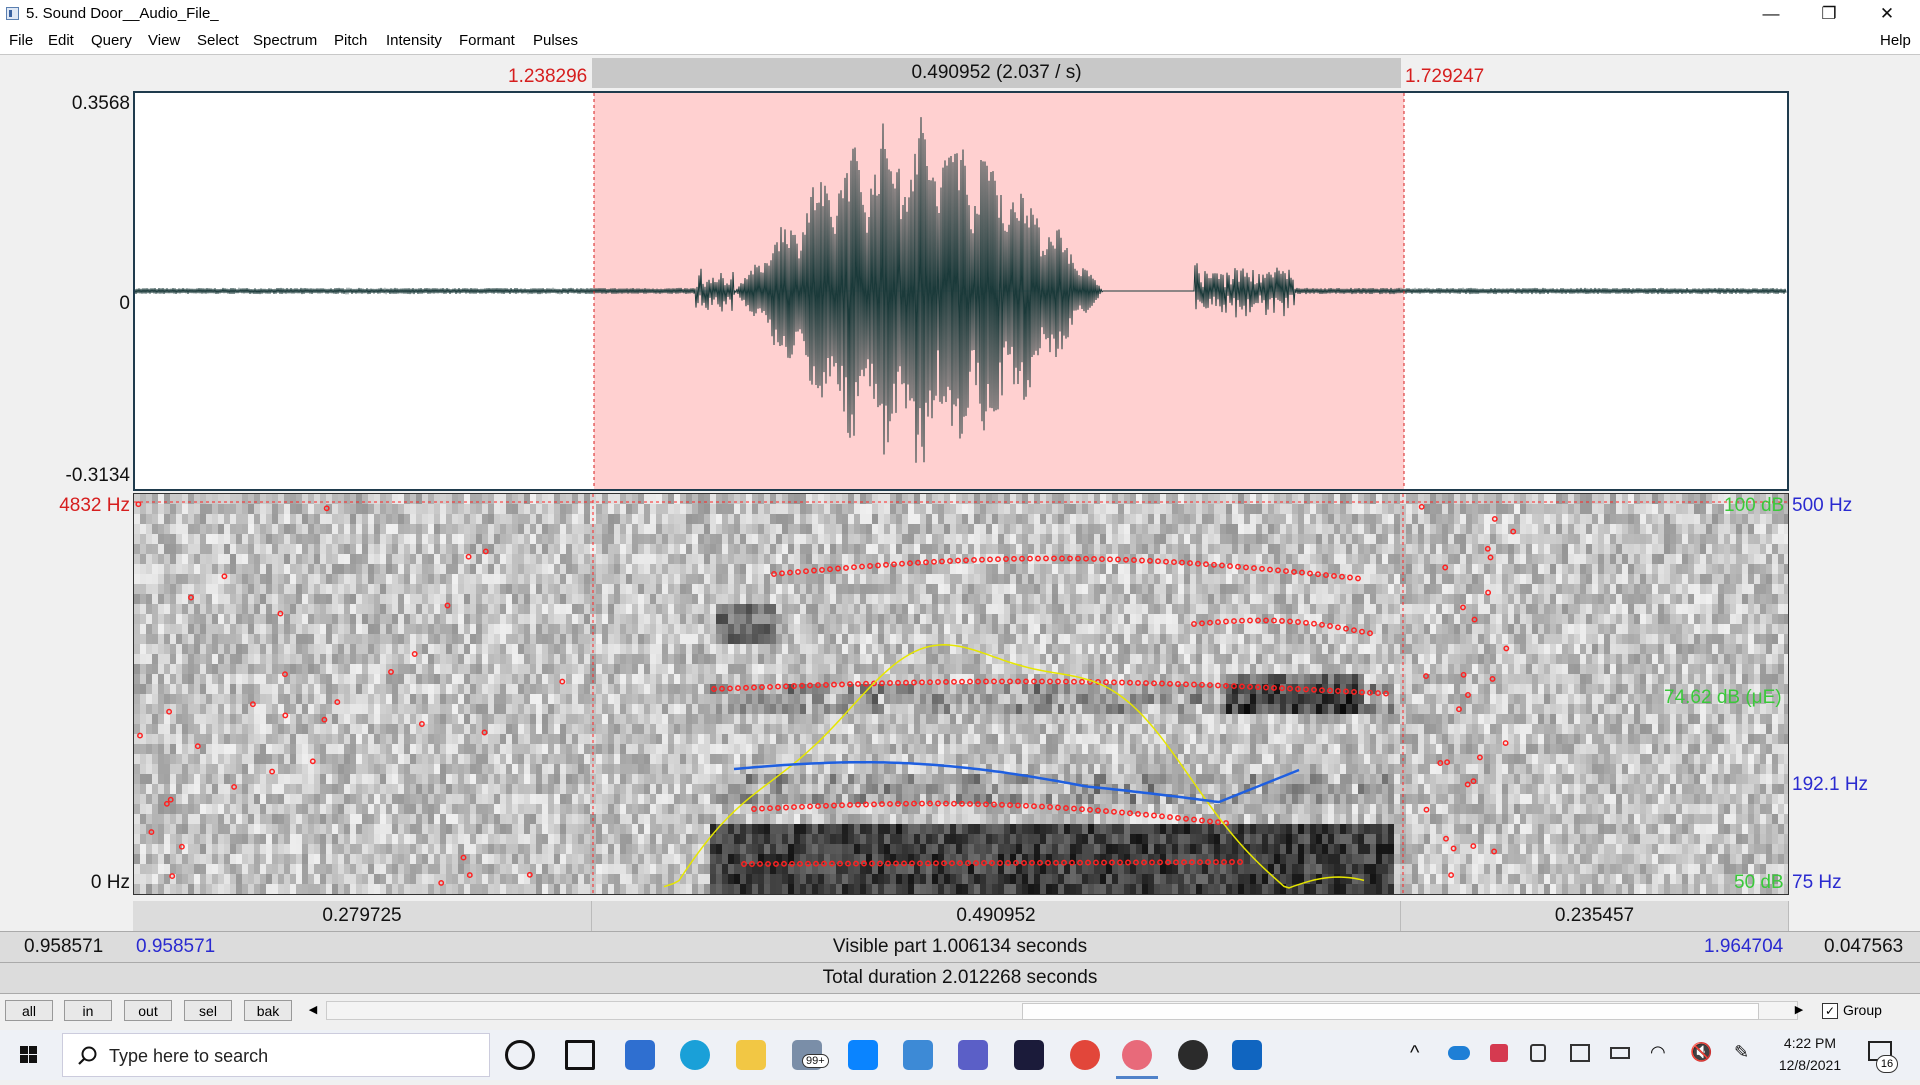  I want to click on segment-selection-duration: 0.490952, so click(996, 916).